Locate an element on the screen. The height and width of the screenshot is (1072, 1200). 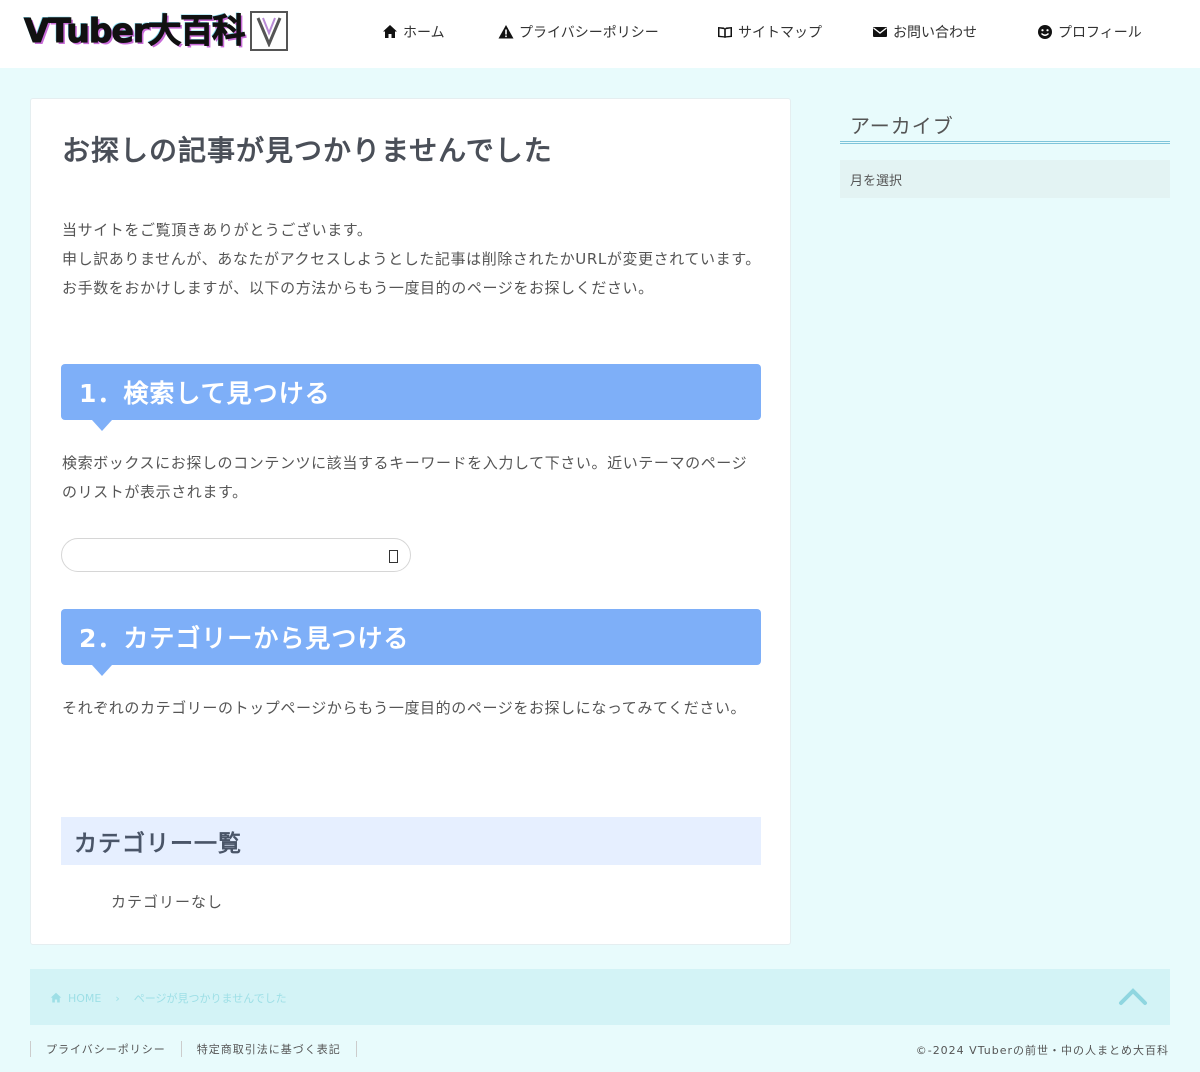
logo-text: VTuber大百科 is located at coordinates (134, 31).